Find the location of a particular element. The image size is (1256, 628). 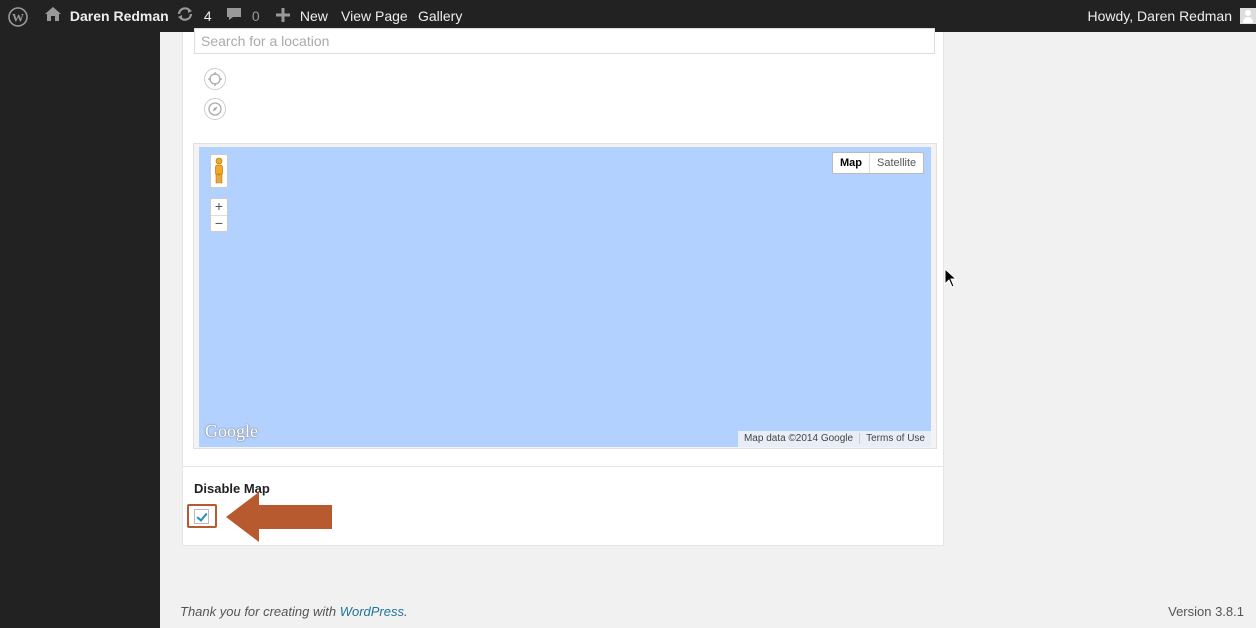

footer-thanks-prefix: Thank you for creating with is located at coordinates (260, 611).